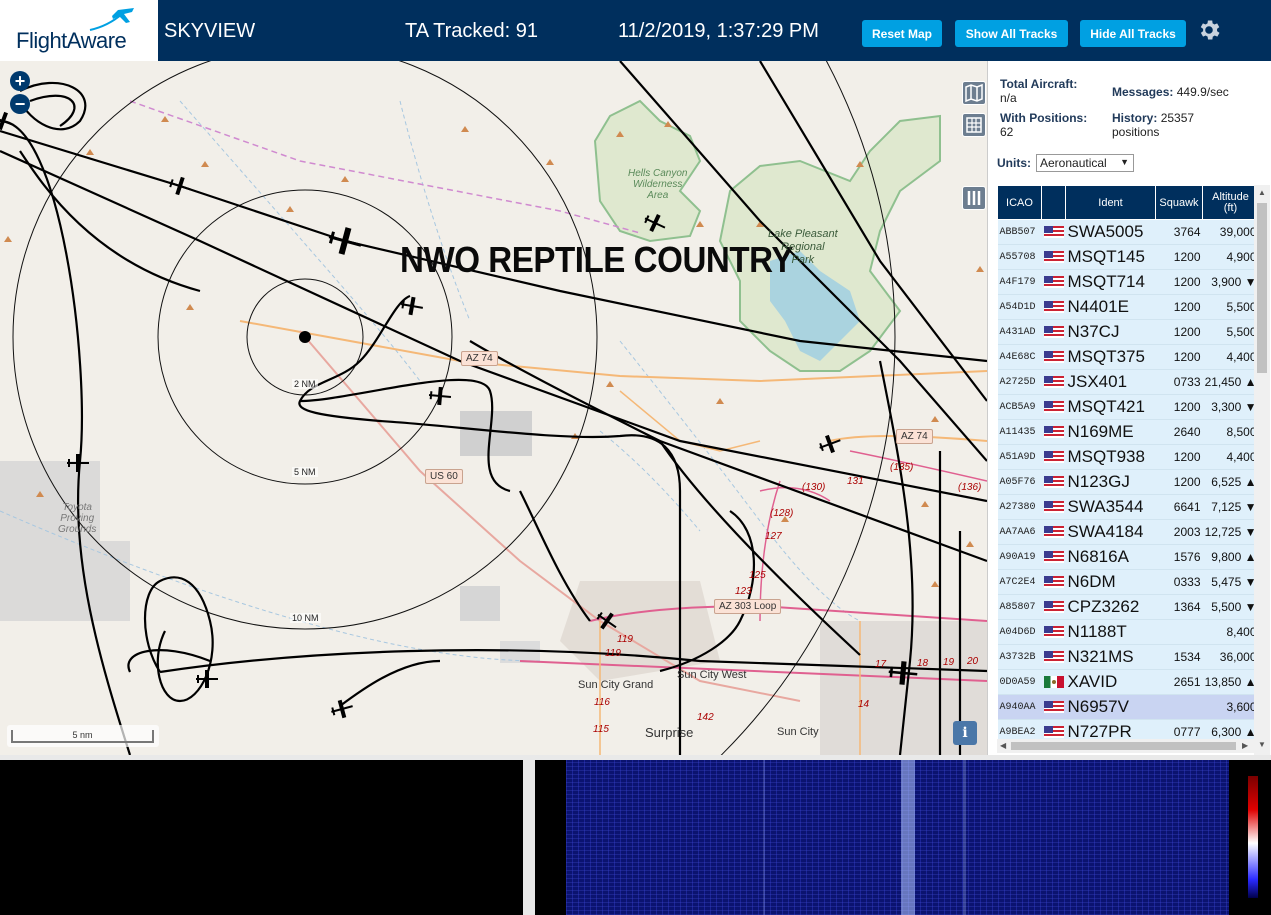 This screenshot has width=1271, height=915. I want to click on road-number: (130), so click(814, 487).